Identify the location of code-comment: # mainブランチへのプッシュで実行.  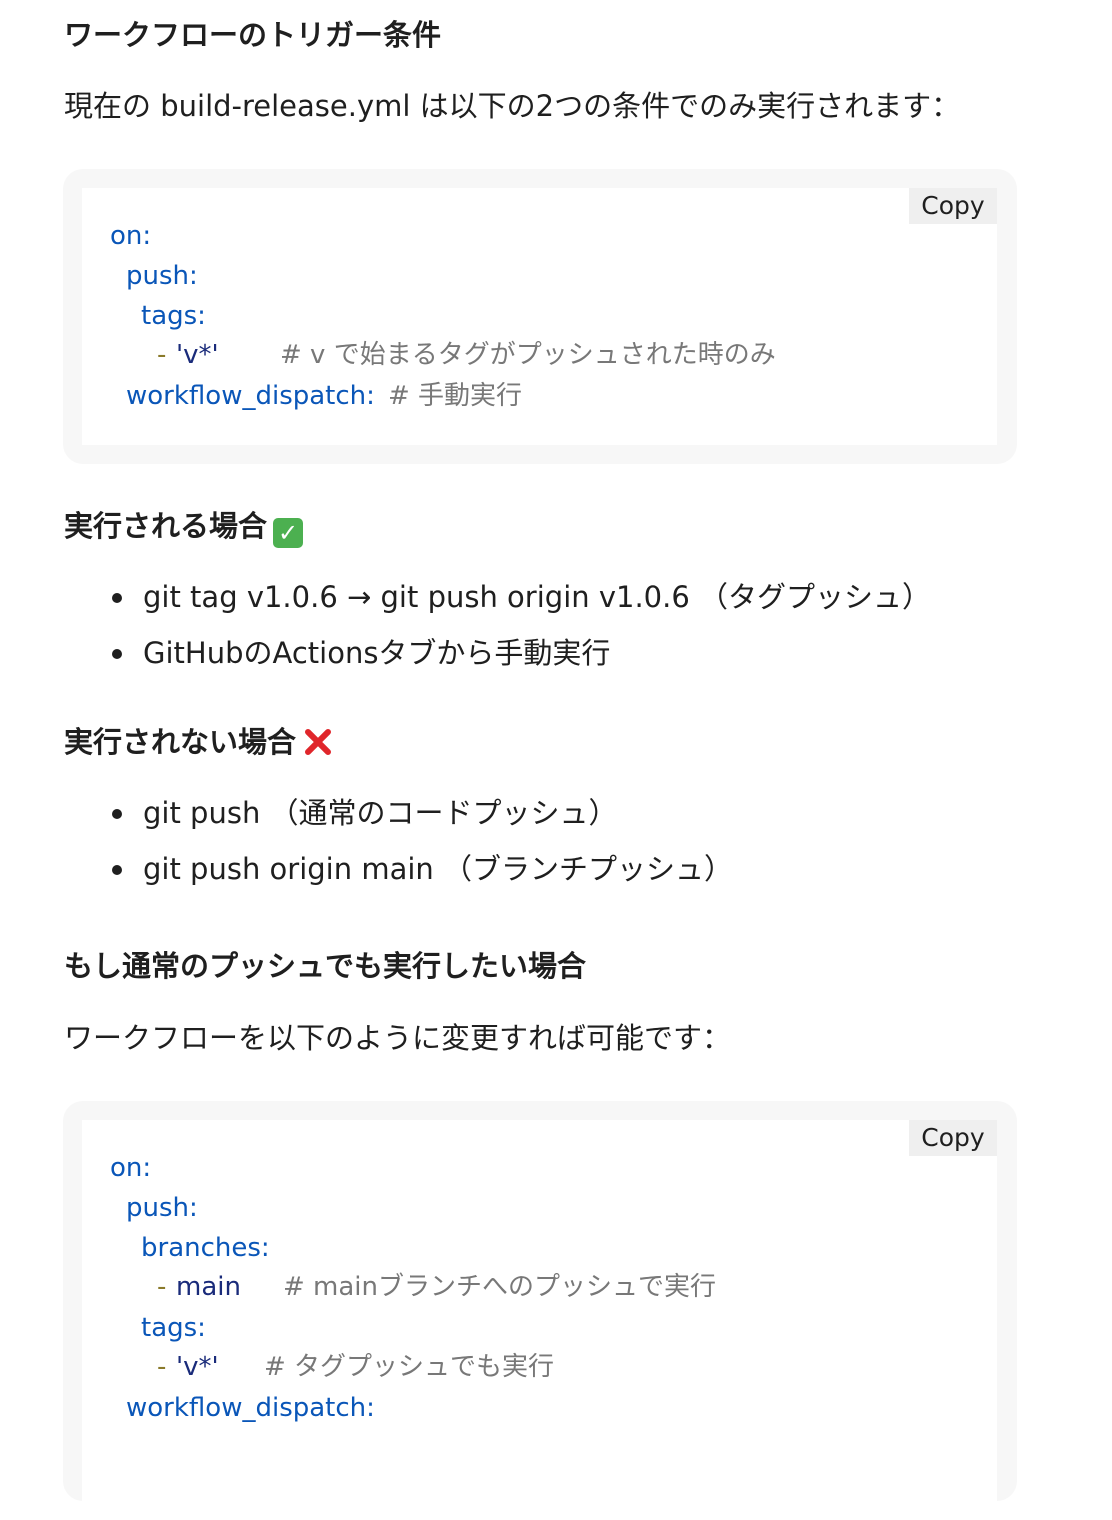
(500, 1287).